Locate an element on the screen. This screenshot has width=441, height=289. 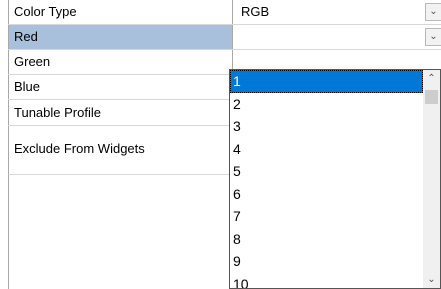
dropdown-item: 9 is located at coordinates (326, 261).